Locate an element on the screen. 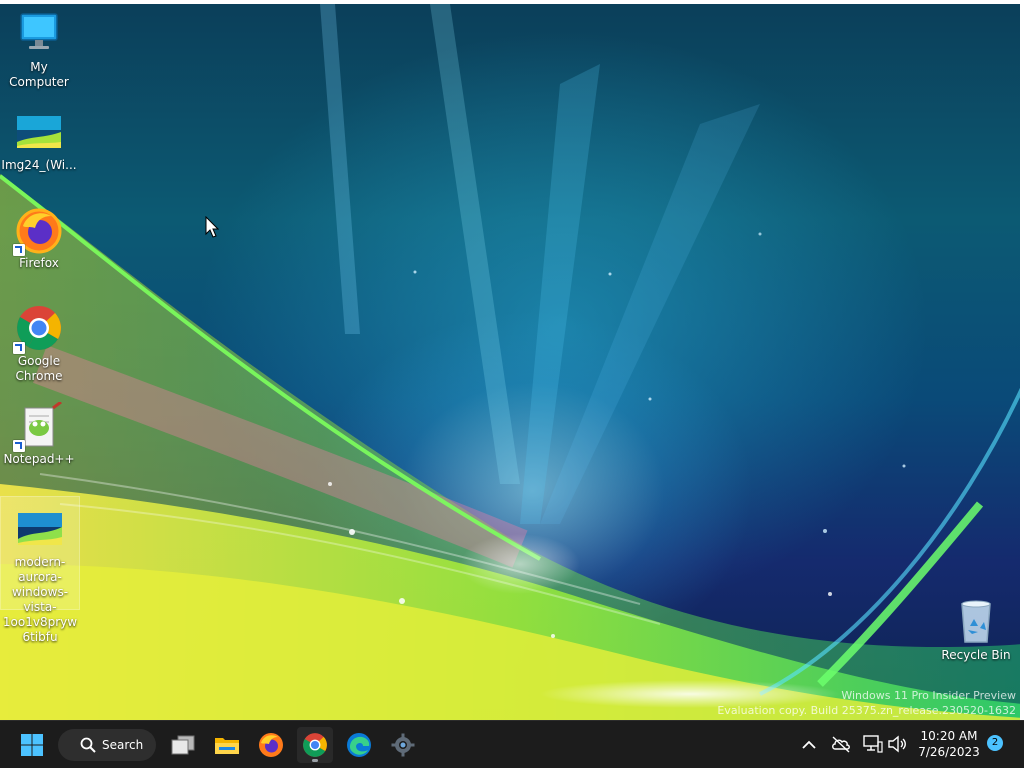 Image resolution: width=1024 pixels, height=768 pixels. desktop-icon-my-computer: My Computer is located at coordinates (39, 50).